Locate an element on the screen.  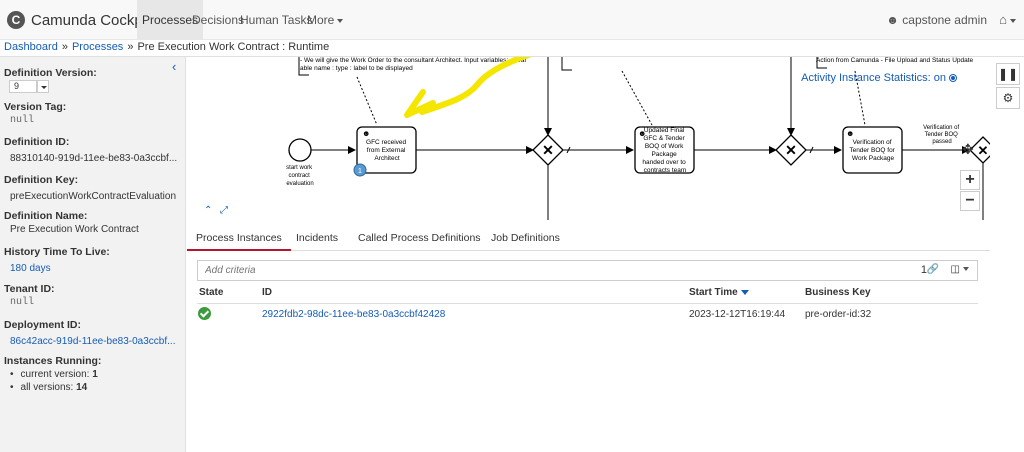
list-item: all versions: 14 is located at coordinates (54, 387).